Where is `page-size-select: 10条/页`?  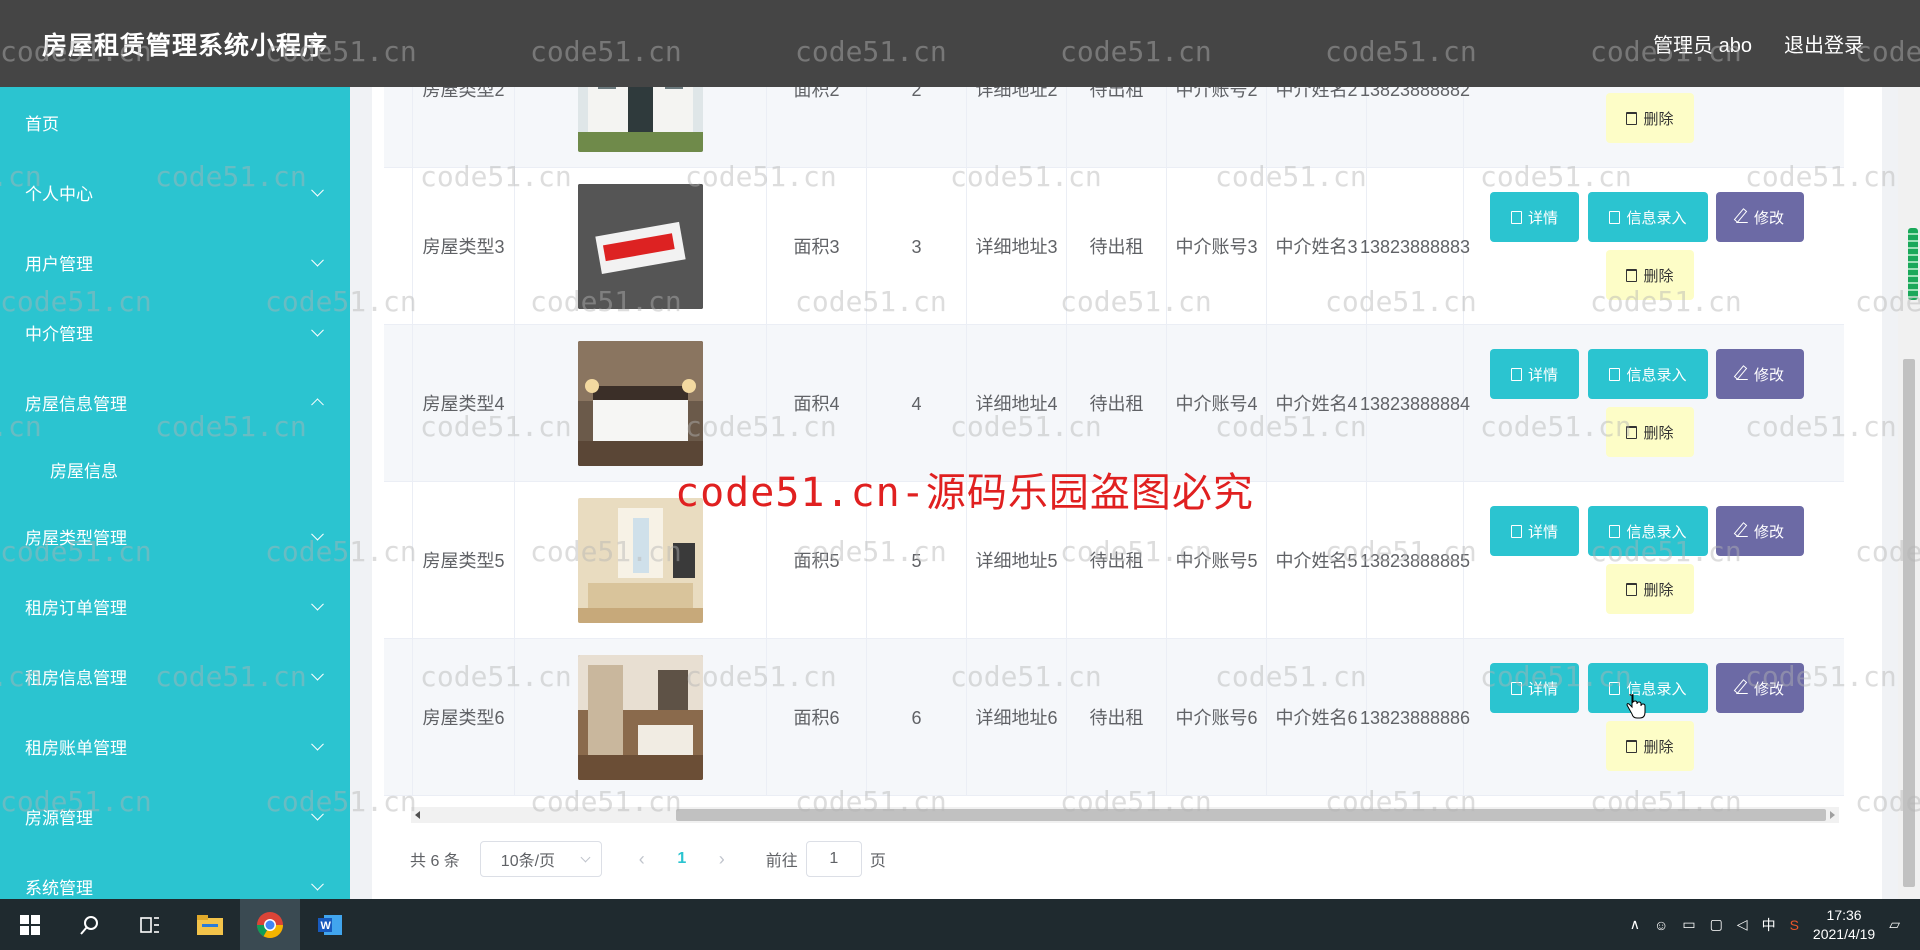 page-size-select: 10条/页 is located at coordinates (540, 859).